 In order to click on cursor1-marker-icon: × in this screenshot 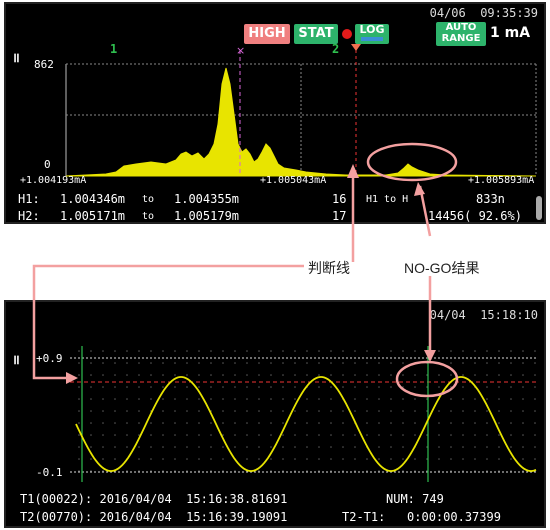, I will do `click(240, 50)`.